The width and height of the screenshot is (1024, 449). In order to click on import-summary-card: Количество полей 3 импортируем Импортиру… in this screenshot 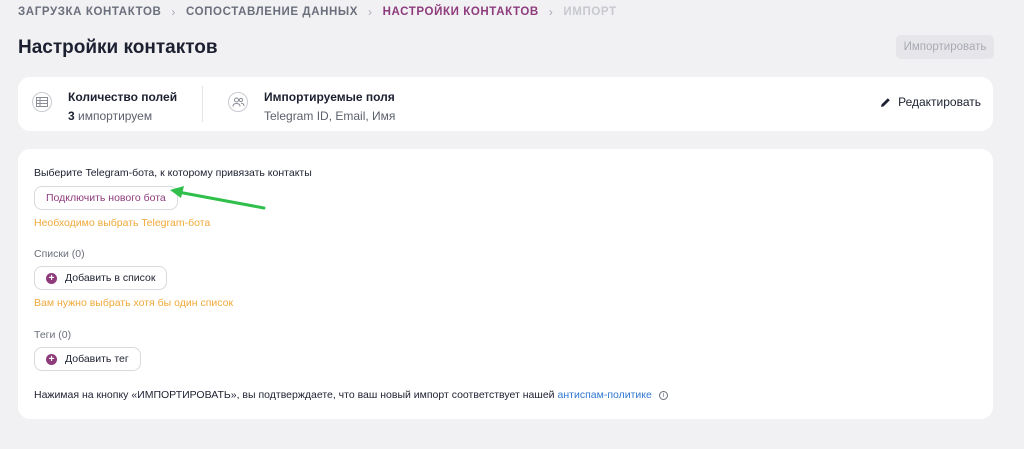, I will do `click(505, 104)`.